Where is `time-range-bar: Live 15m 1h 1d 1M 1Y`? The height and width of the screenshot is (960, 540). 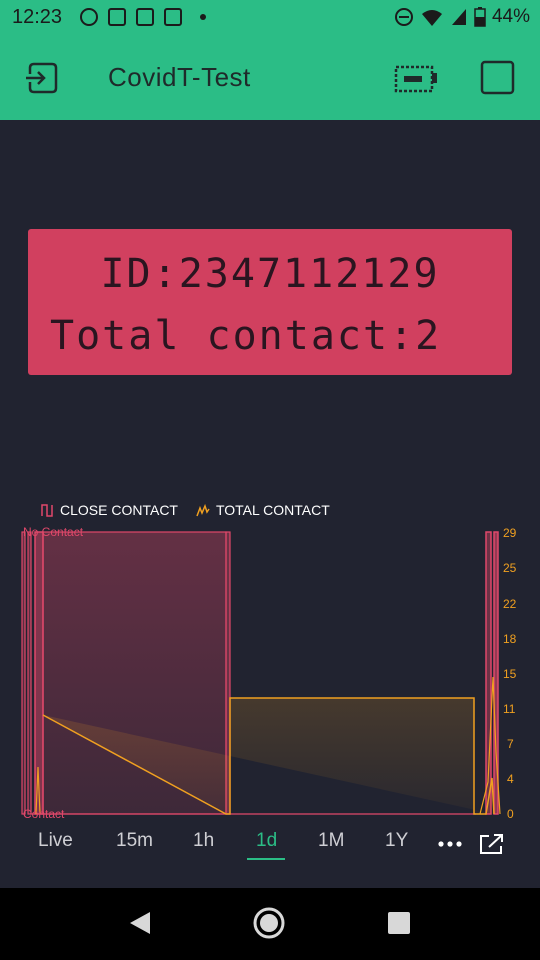
time-range-bar: Live 15m 1h 1d 1M 1Y is located at coordinates (270, 847).